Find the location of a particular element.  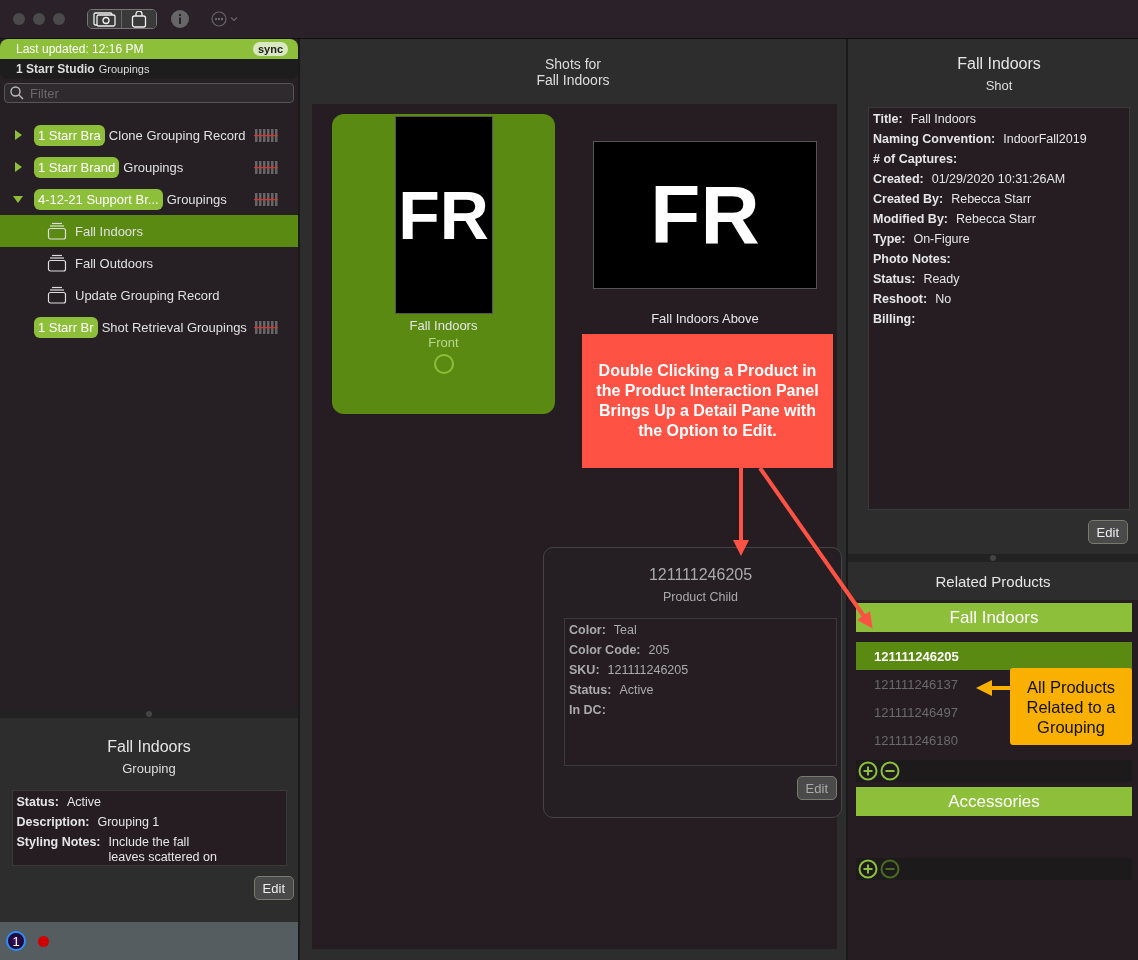

grouping-subtitle: Grouping is located at coordinates (149, 768).